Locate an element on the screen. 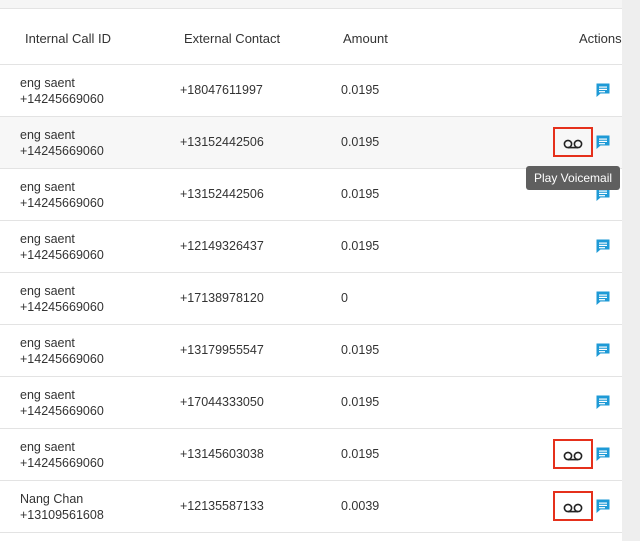 Image resolution: width=640 pixels, height=541 pixels. amount: 0.0039 is located at coordinates (360, 506).